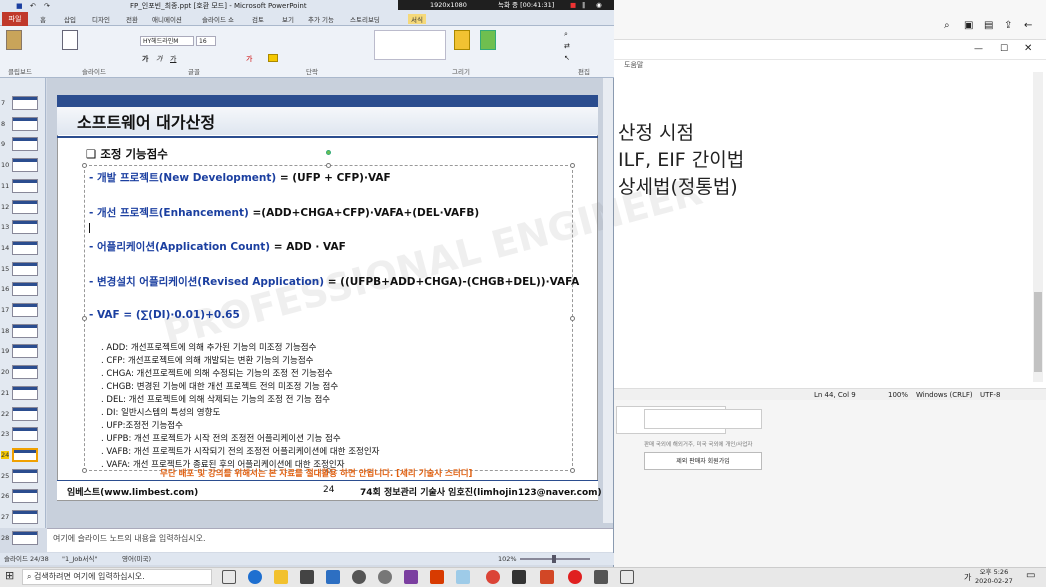 This screenshot has height=587, width=1046. What do you see at coordinates (627, 577) in the screenshot?
I see `notepad-icon` at bounding box center [627, 577].